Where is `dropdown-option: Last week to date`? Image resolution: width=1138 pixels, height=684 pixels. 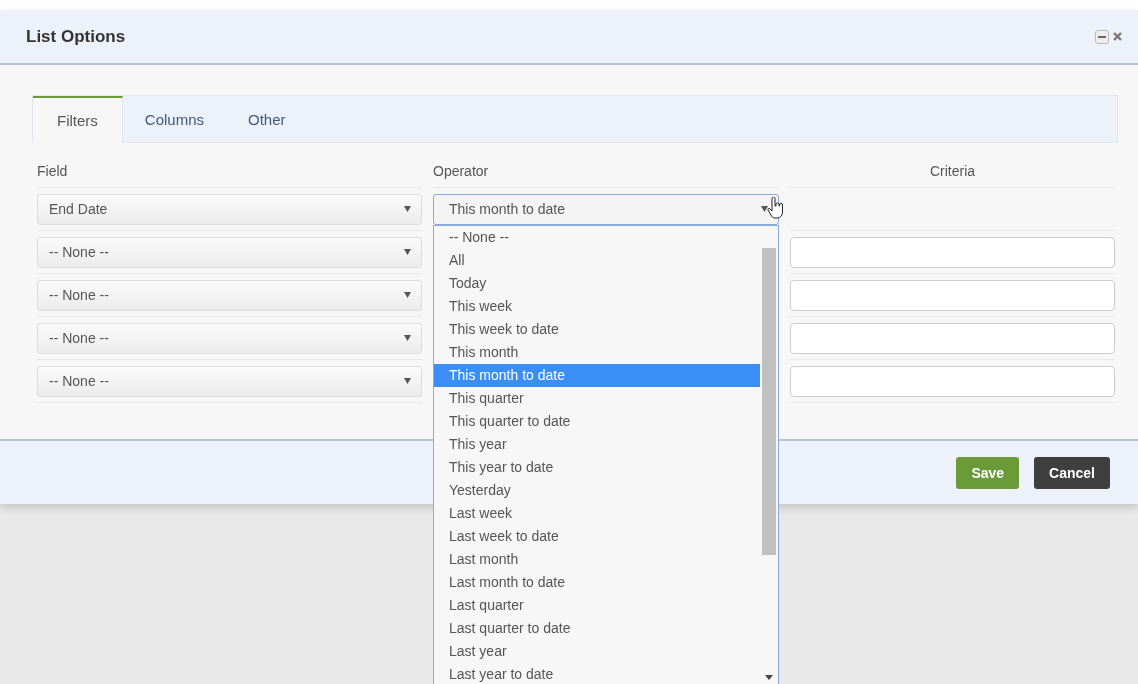 dropdown-option: Last week to date is located at coordinates (597, 536).